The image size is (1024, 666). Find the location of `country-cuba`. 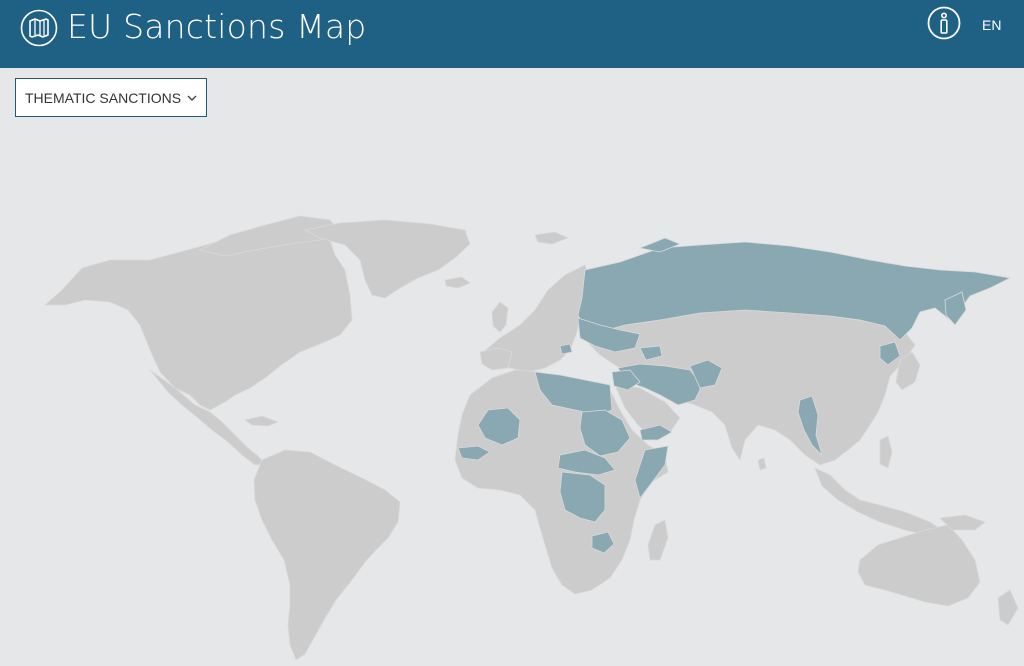

country-cuba is located at coordinates (262, 421).